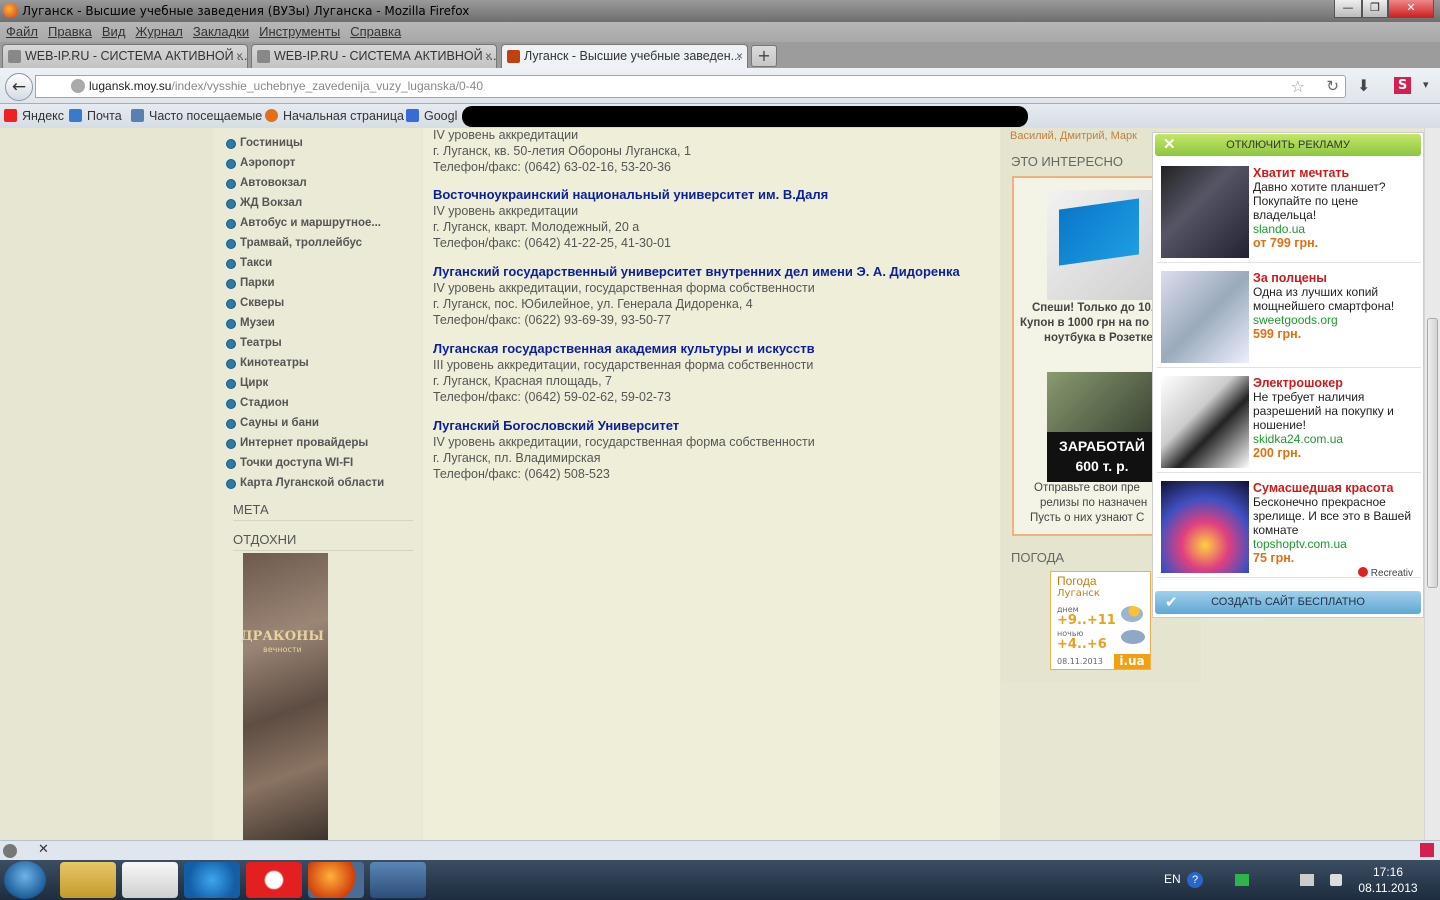 The width and height of the screenshot is (1440, 900). What do you see at coordinates (374, 56) in the screenshot?
I see `tab-webip-2: WEB-IP.RU - СИСТЕМА АКТИВНОЙ ... ×` at bounding box center [374, 56].